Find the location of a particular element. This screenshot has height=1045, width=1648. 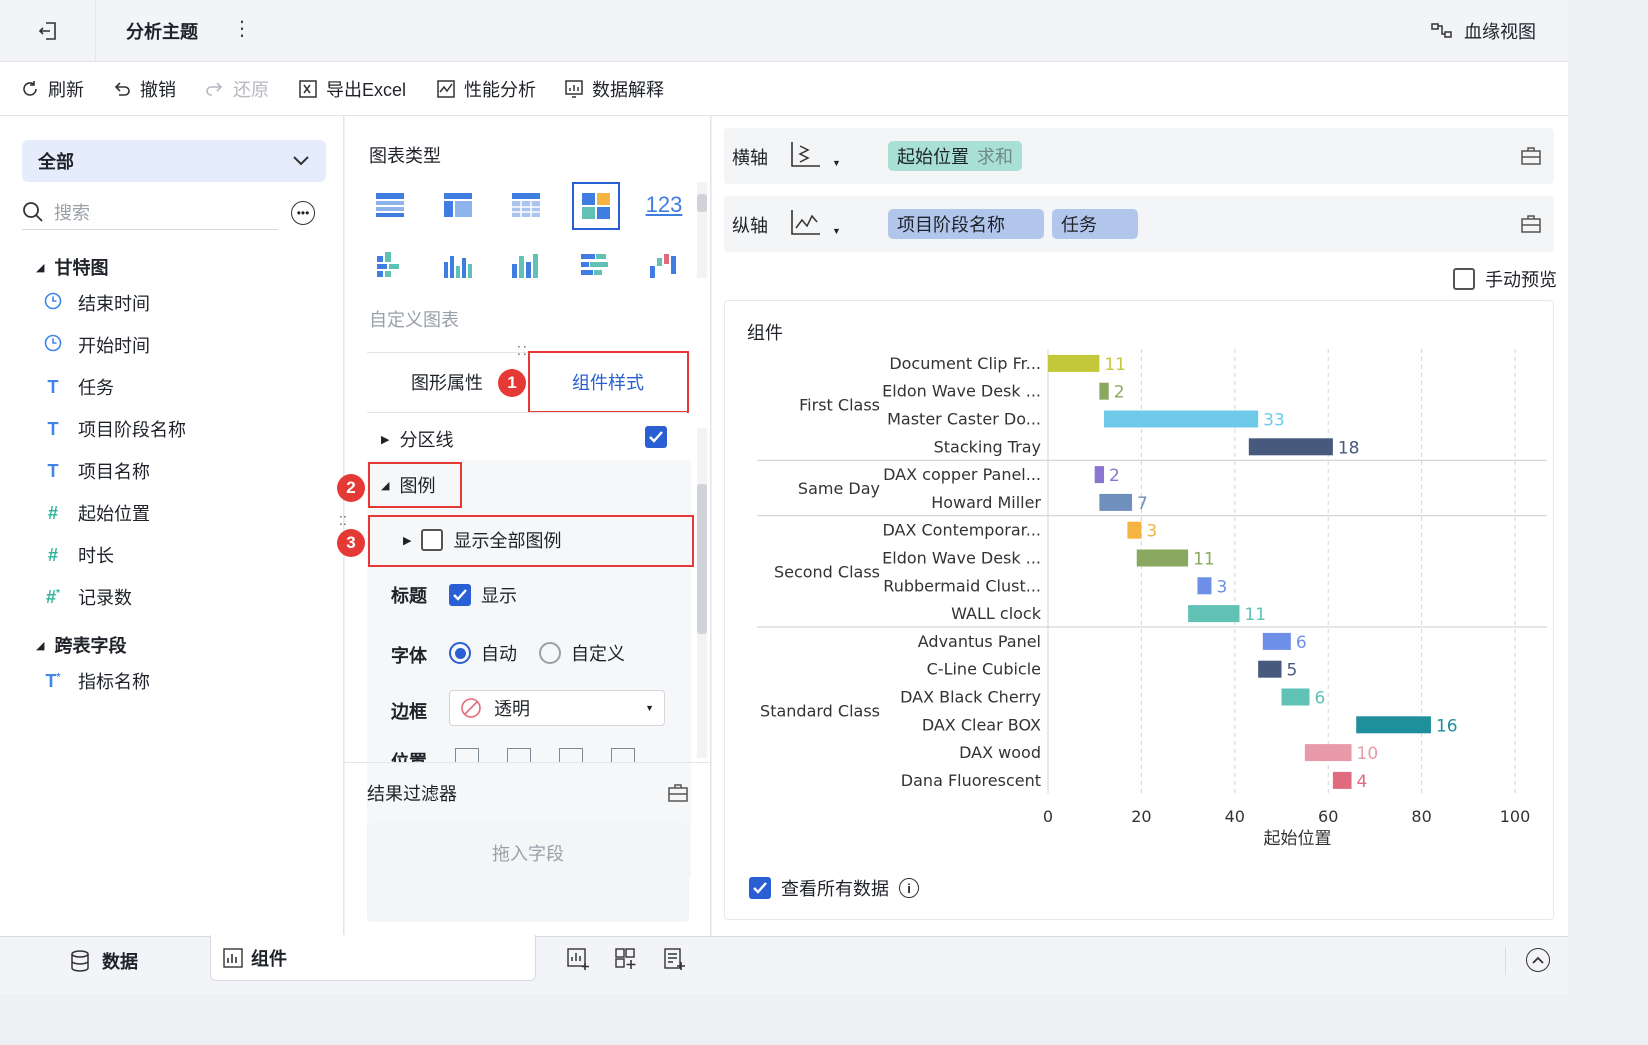

font-auto-radio is located at coordinates (460, 653).